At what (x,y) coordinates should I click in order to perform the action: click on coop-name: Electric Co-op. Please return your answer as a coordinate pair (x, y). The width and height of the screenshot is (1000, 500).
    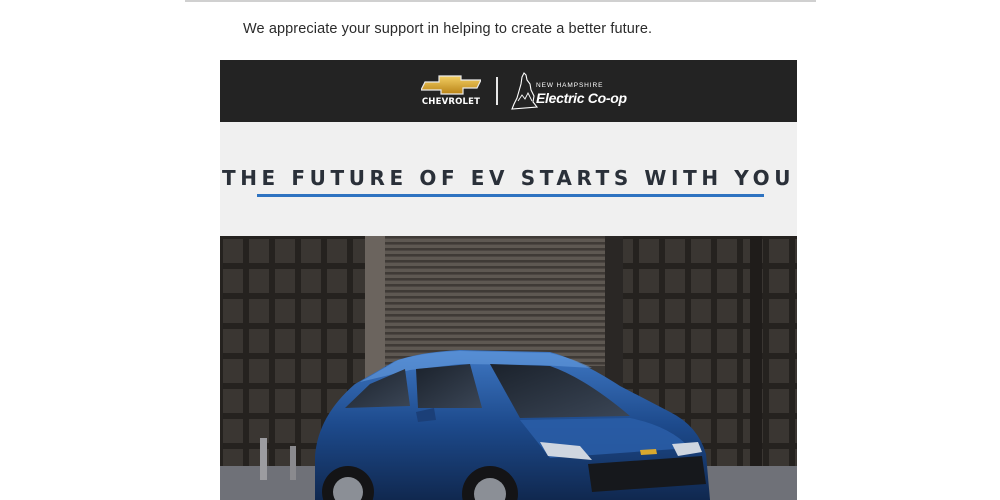
    Looking at the image, I should click on (581, 98).